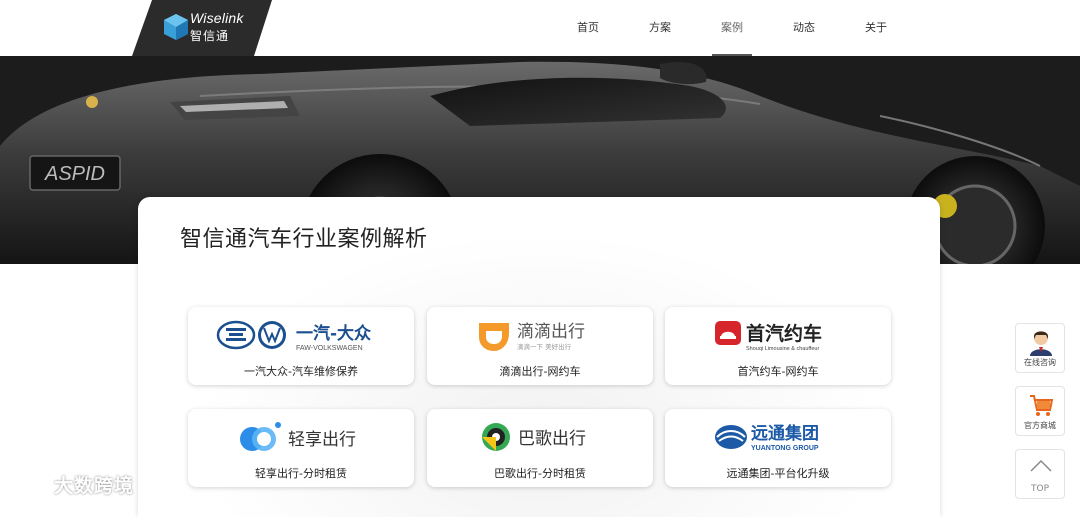 Image resolution: width=1080 pixels, height=517 pixels. I want to click on nav-home: 首页, so click(588, 28).